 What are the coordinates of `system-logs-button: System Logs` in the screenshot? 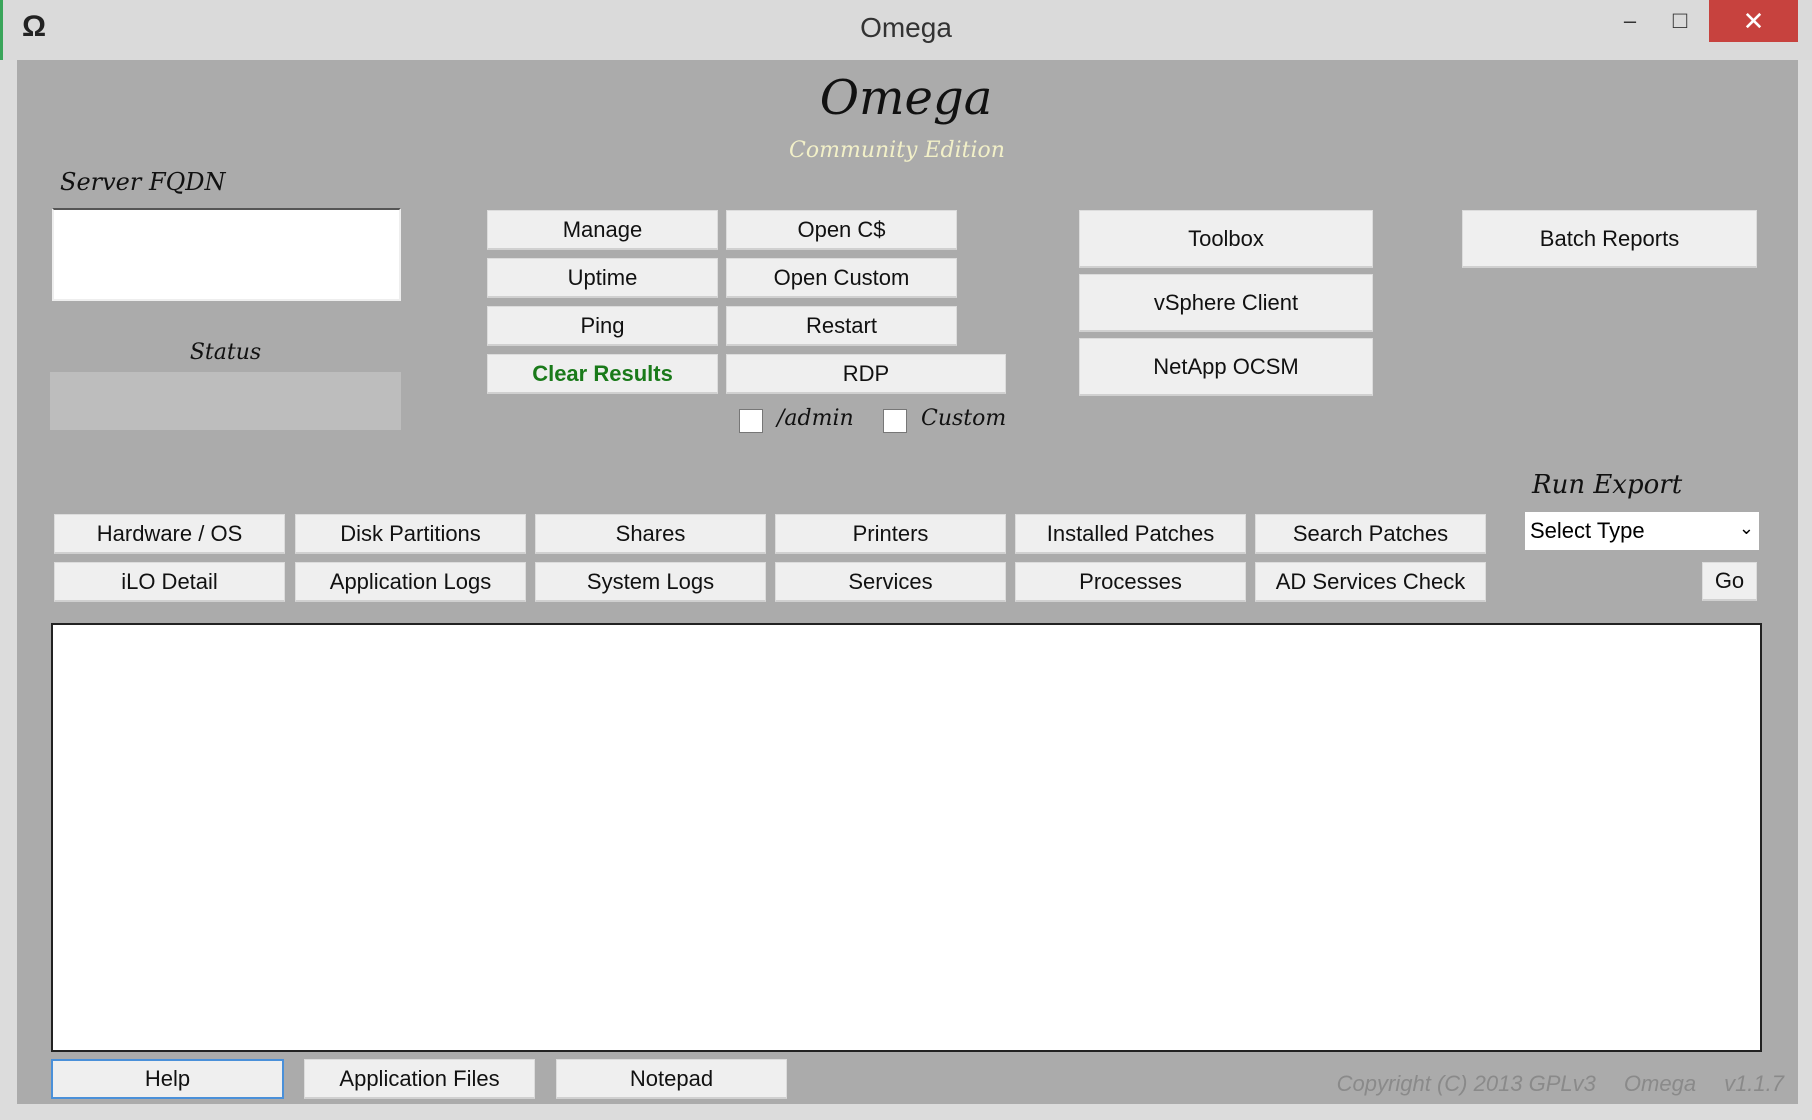 It's located at (650, 582).